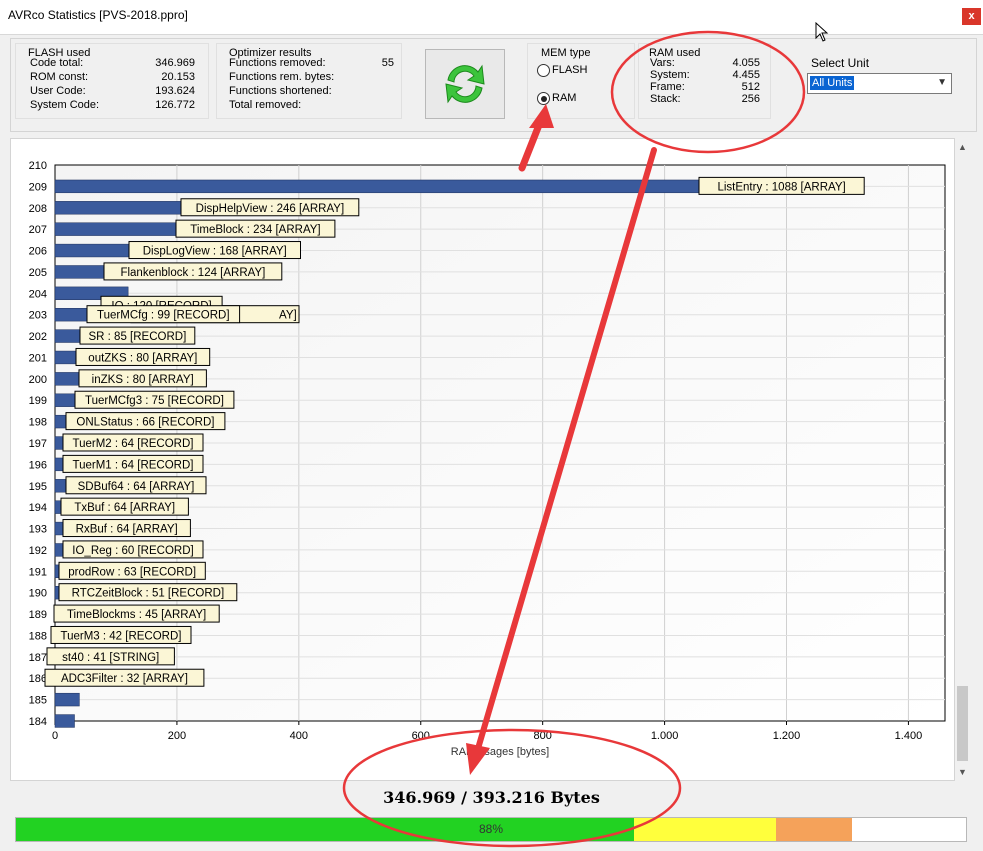 This screenshot has height=851, width=983. Describe the element at coordinates (38, 252) in the screenshot. I see `y-tick-label: 206` at that location.